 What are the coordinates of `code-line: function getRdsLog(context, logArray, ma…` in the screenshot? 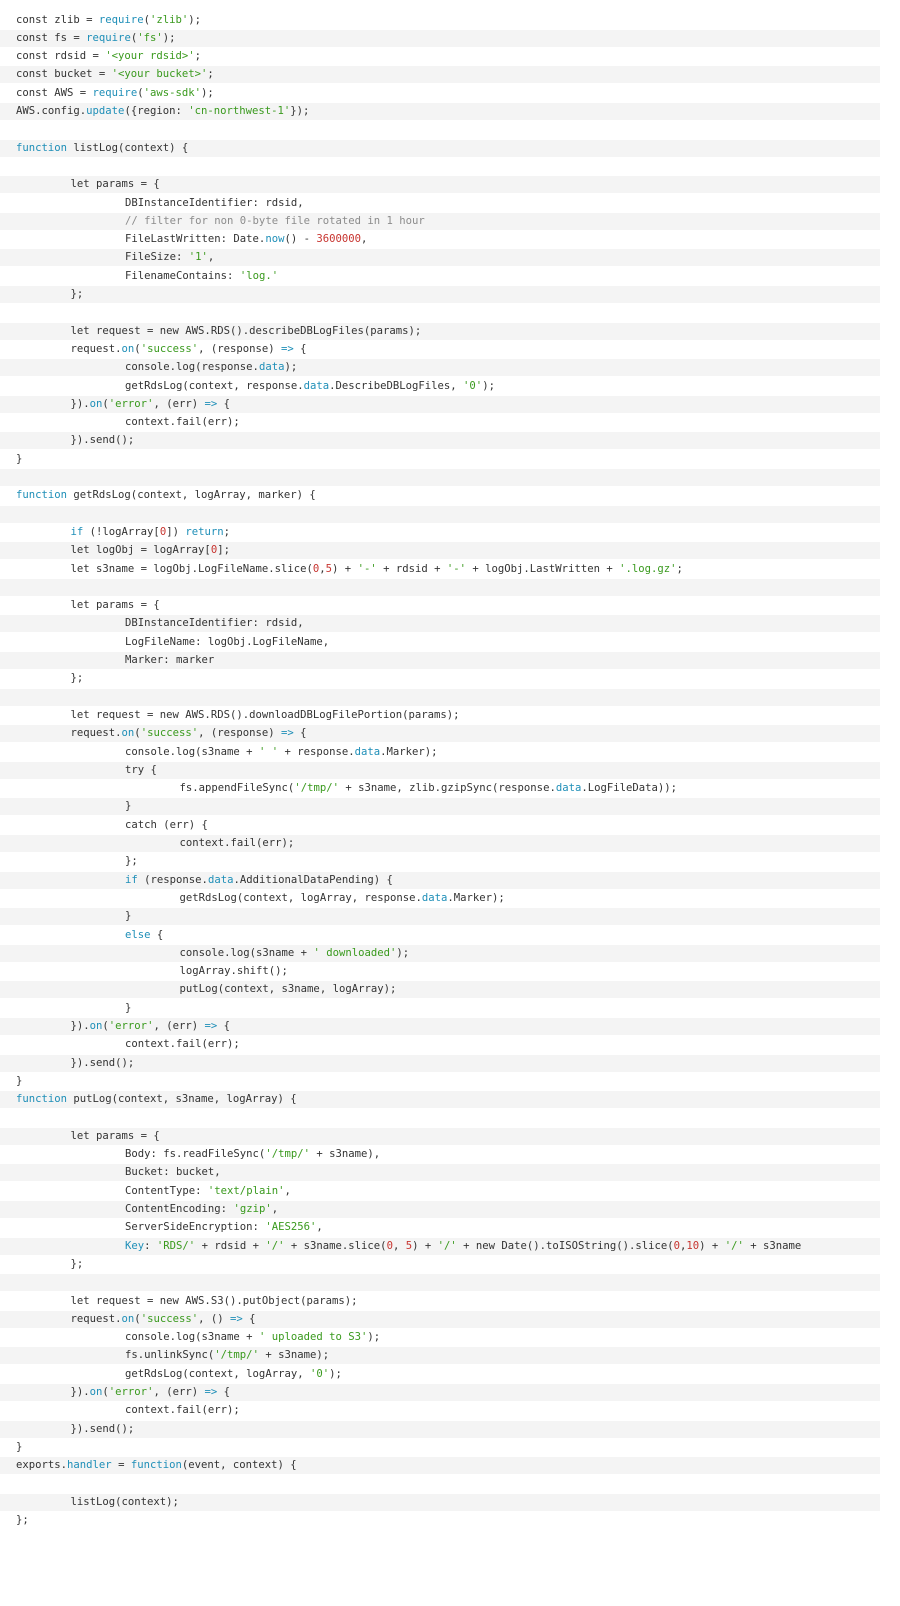 It's located at (440, 495).